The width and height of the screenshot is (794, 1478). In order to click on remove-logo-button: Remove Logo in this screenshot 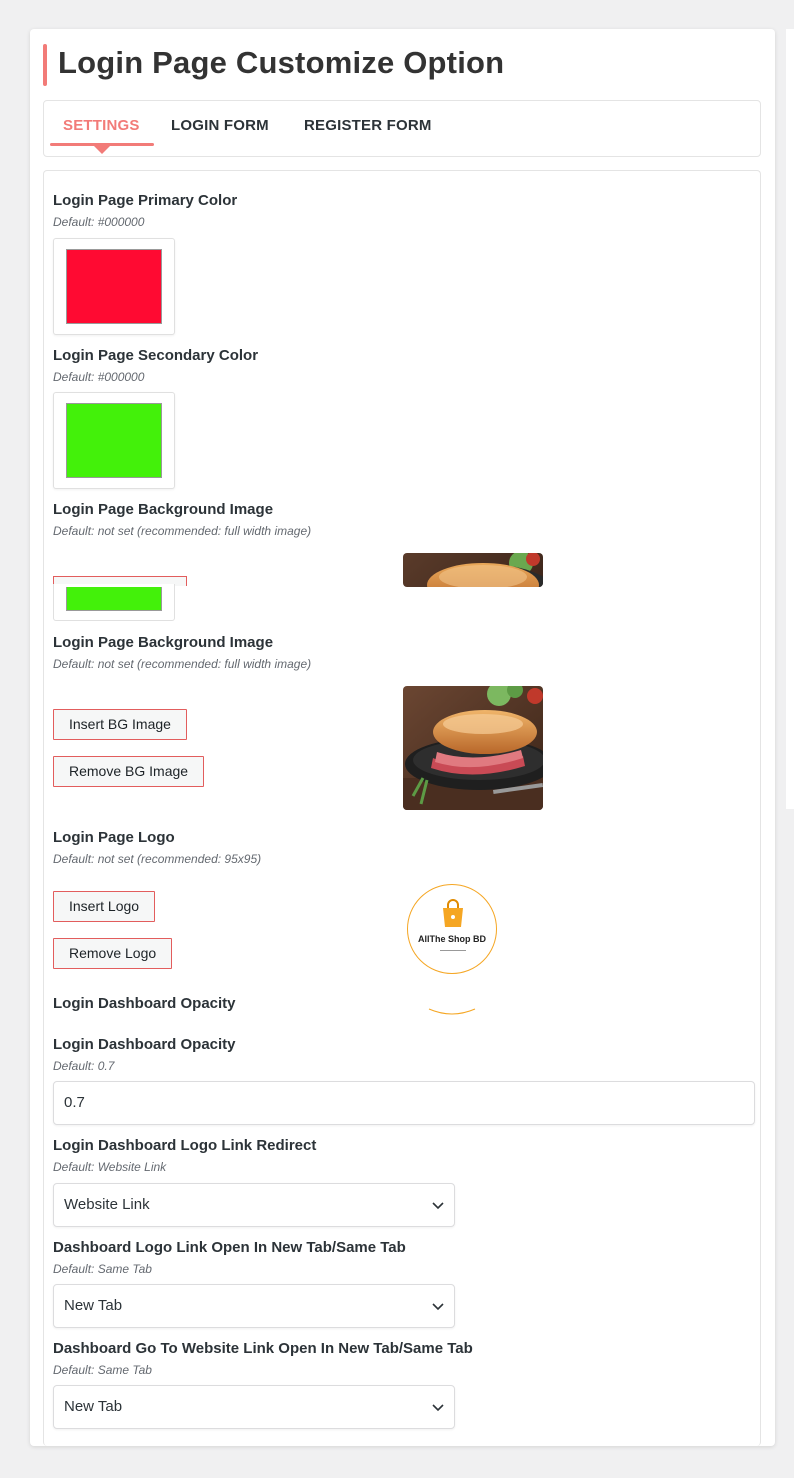, I will do `click(113, 953)`.